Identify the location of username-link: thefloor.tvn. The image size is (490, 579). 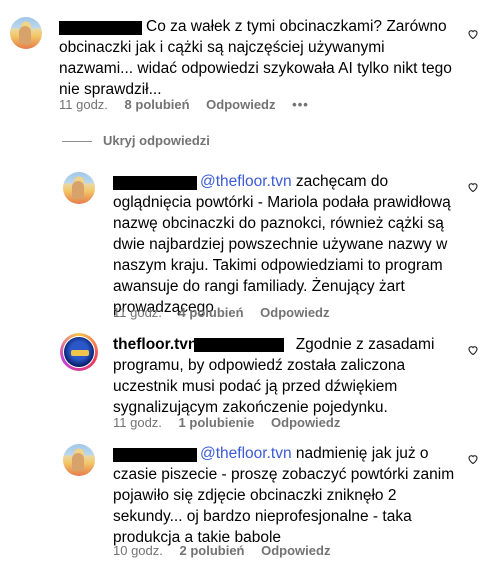
(155, 344).